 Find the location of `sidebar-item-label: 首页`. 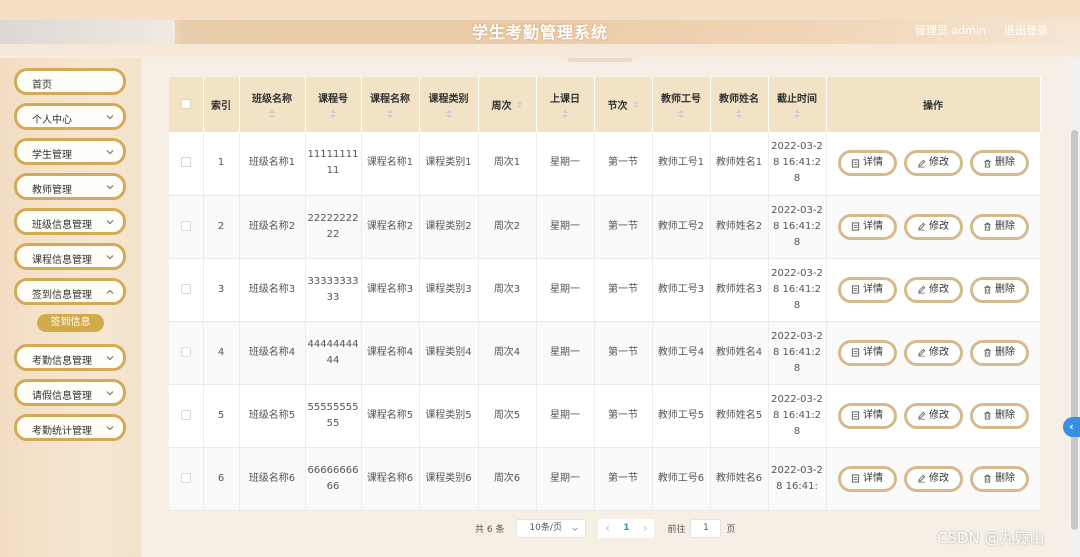

sidebar-item-label: 首页 is located at coordinates (42, 85).